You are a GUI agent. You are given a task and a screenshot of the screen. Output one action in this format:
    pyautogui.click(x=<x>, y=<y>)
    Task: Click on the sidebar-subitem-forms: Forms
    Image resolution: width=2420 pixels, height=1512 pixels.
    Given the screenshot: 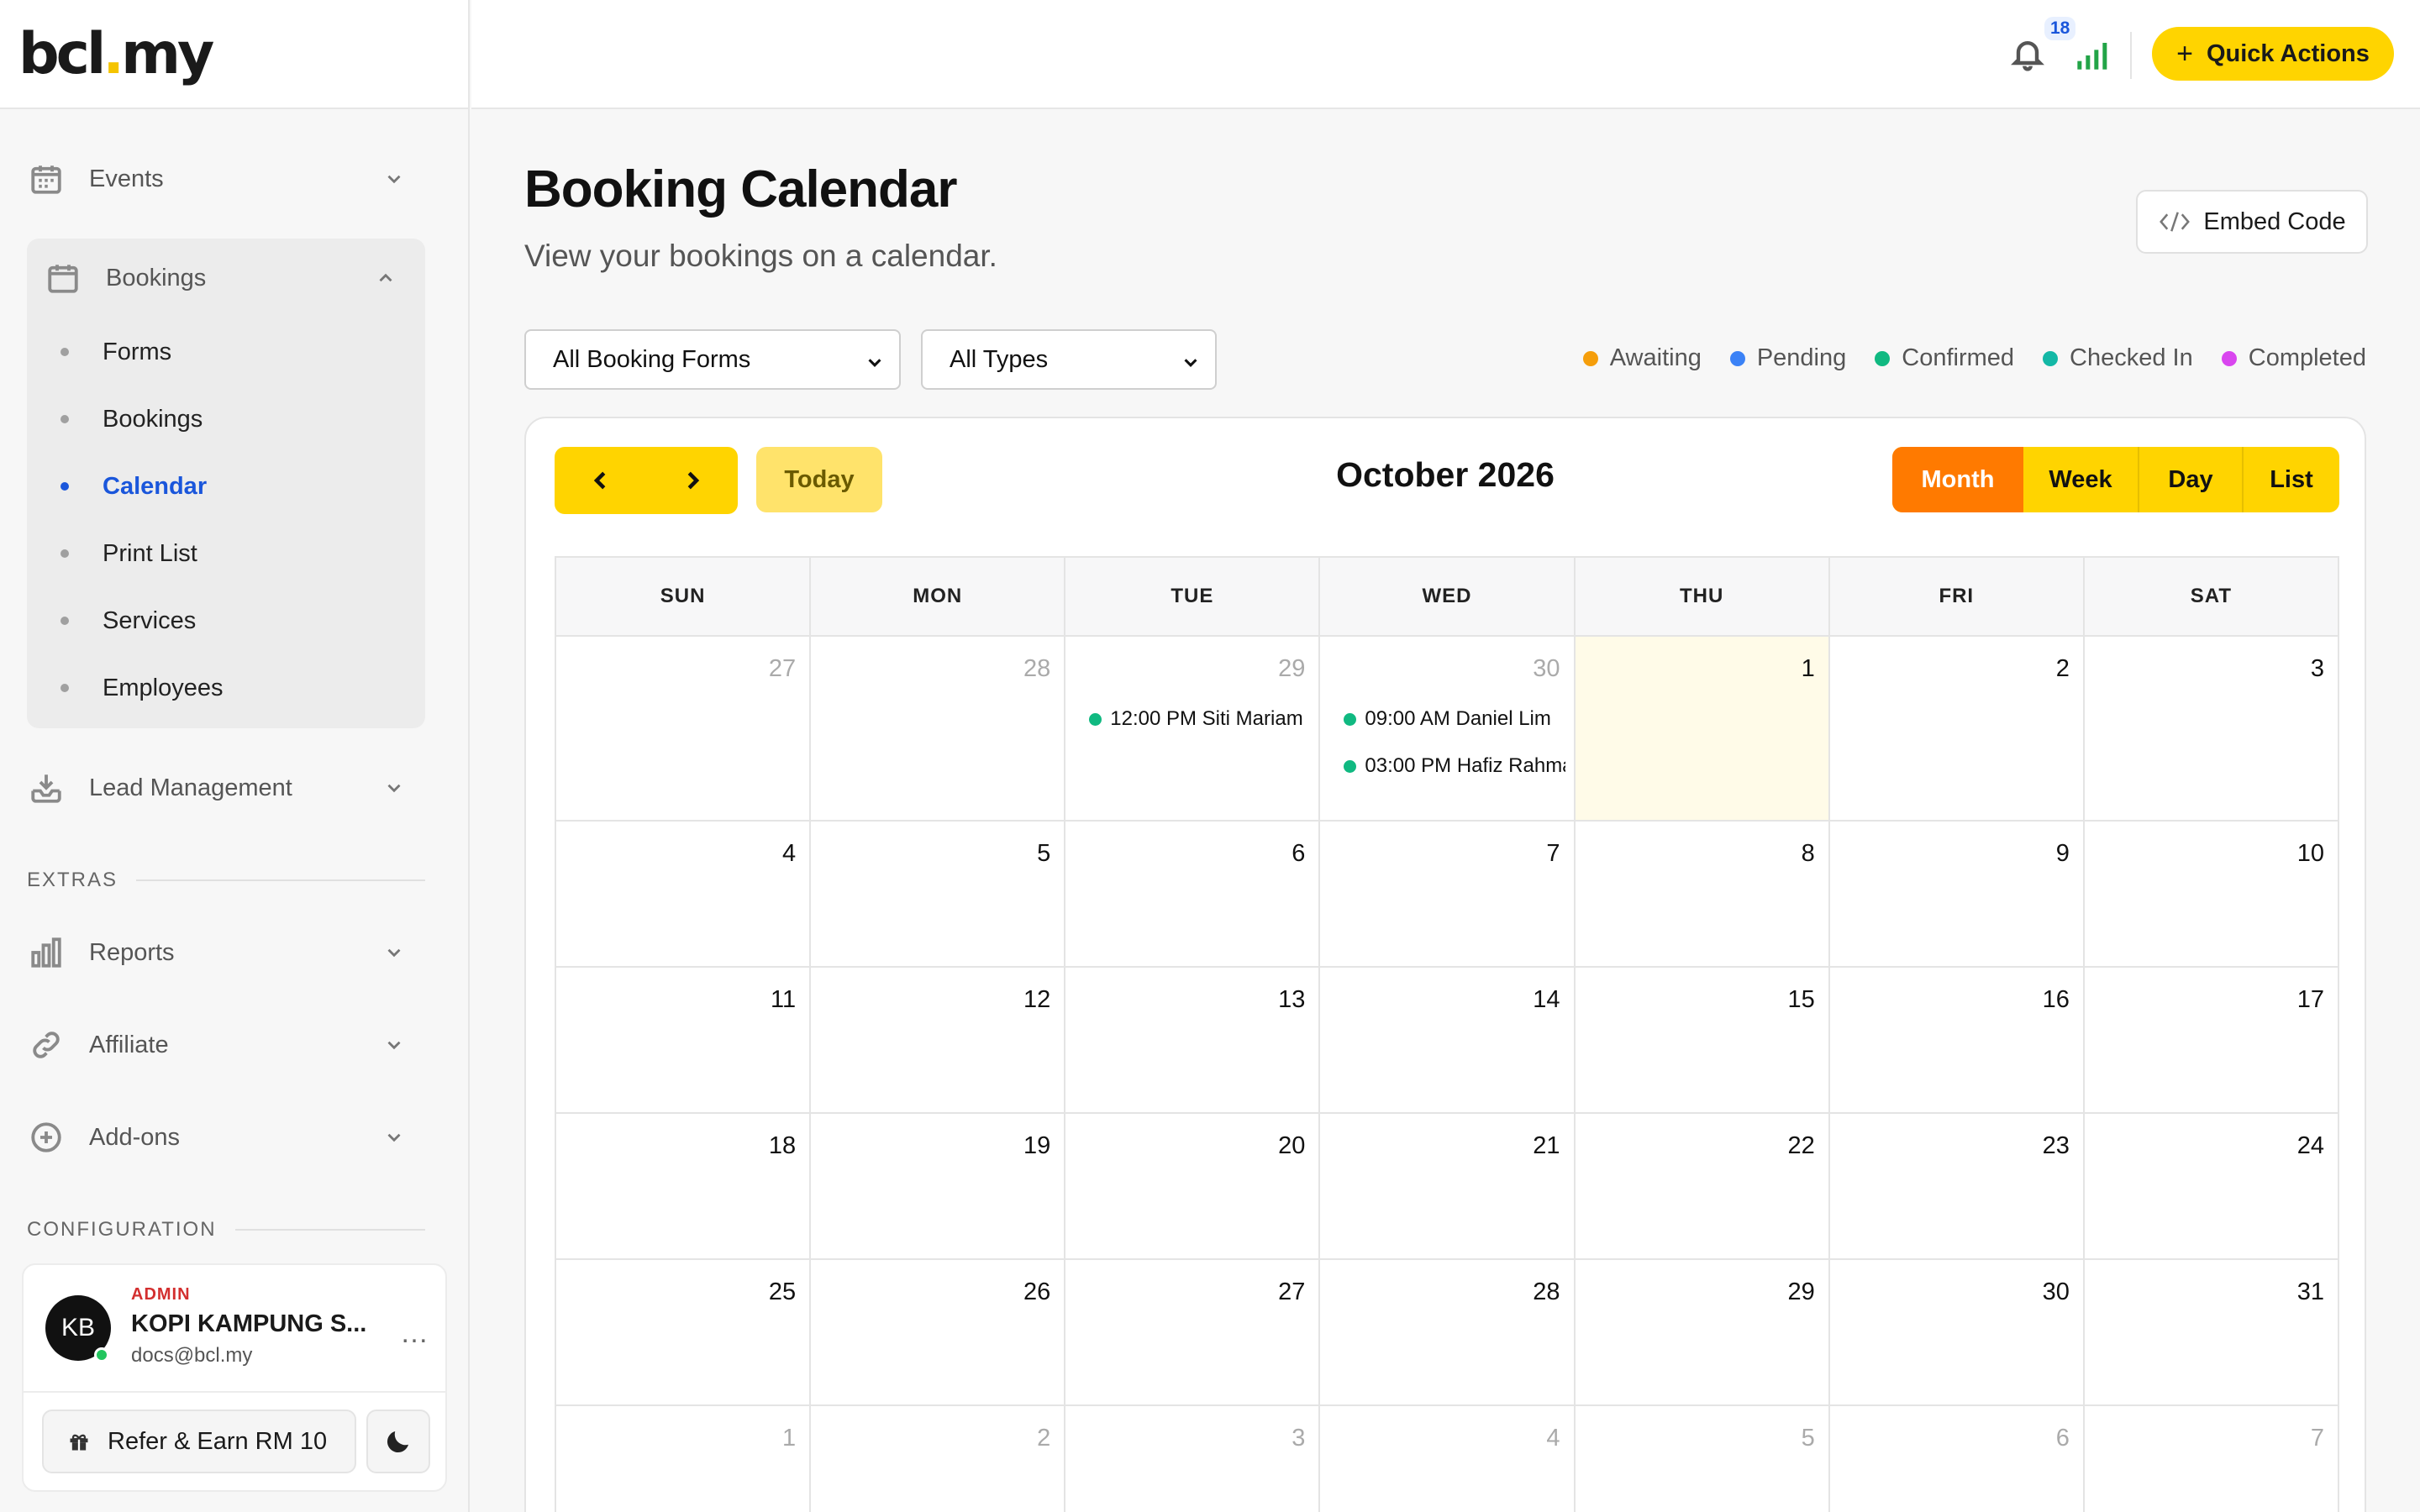 What is the action you would take?
    pyautogui.click(x=116, y=352)
    